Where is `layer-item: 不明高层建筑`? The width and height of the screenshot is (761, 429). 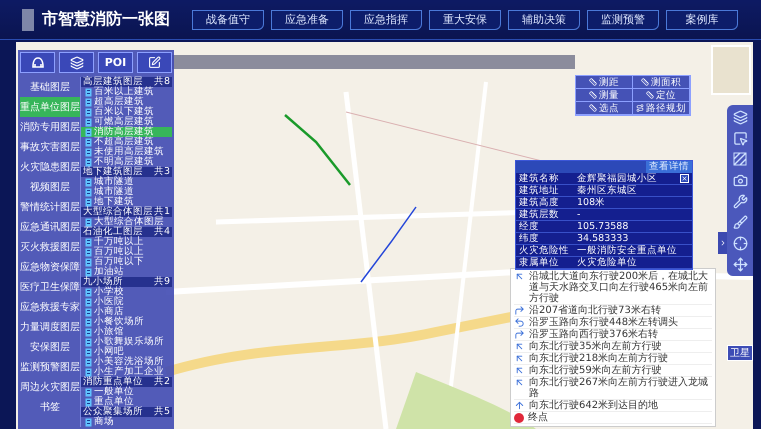
layer-item: 不明高层建筑 is located at coordinates (126, 162).